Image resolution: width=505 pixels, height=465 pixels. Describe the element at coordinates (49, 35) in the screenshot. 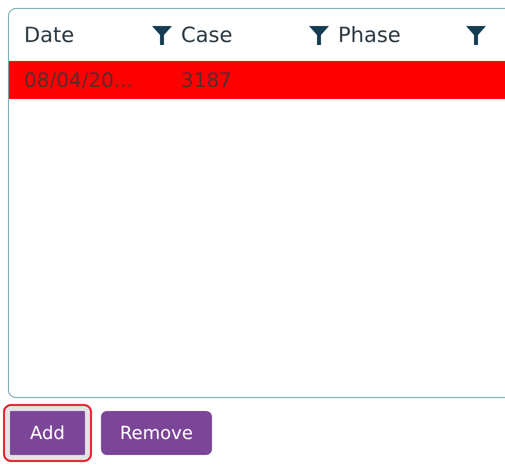

I see `column-header: Date` at that location.